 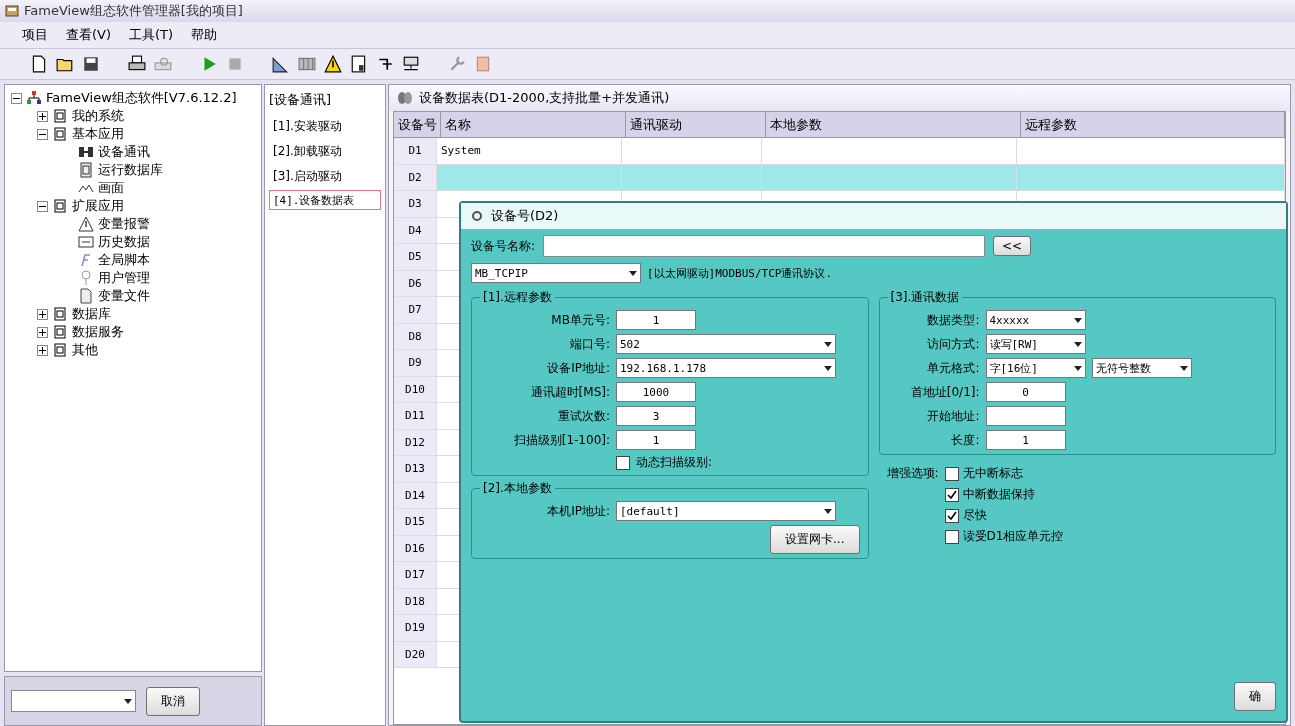 I want to click on tree-item: 全局脚本, so click(x=124, y=260).